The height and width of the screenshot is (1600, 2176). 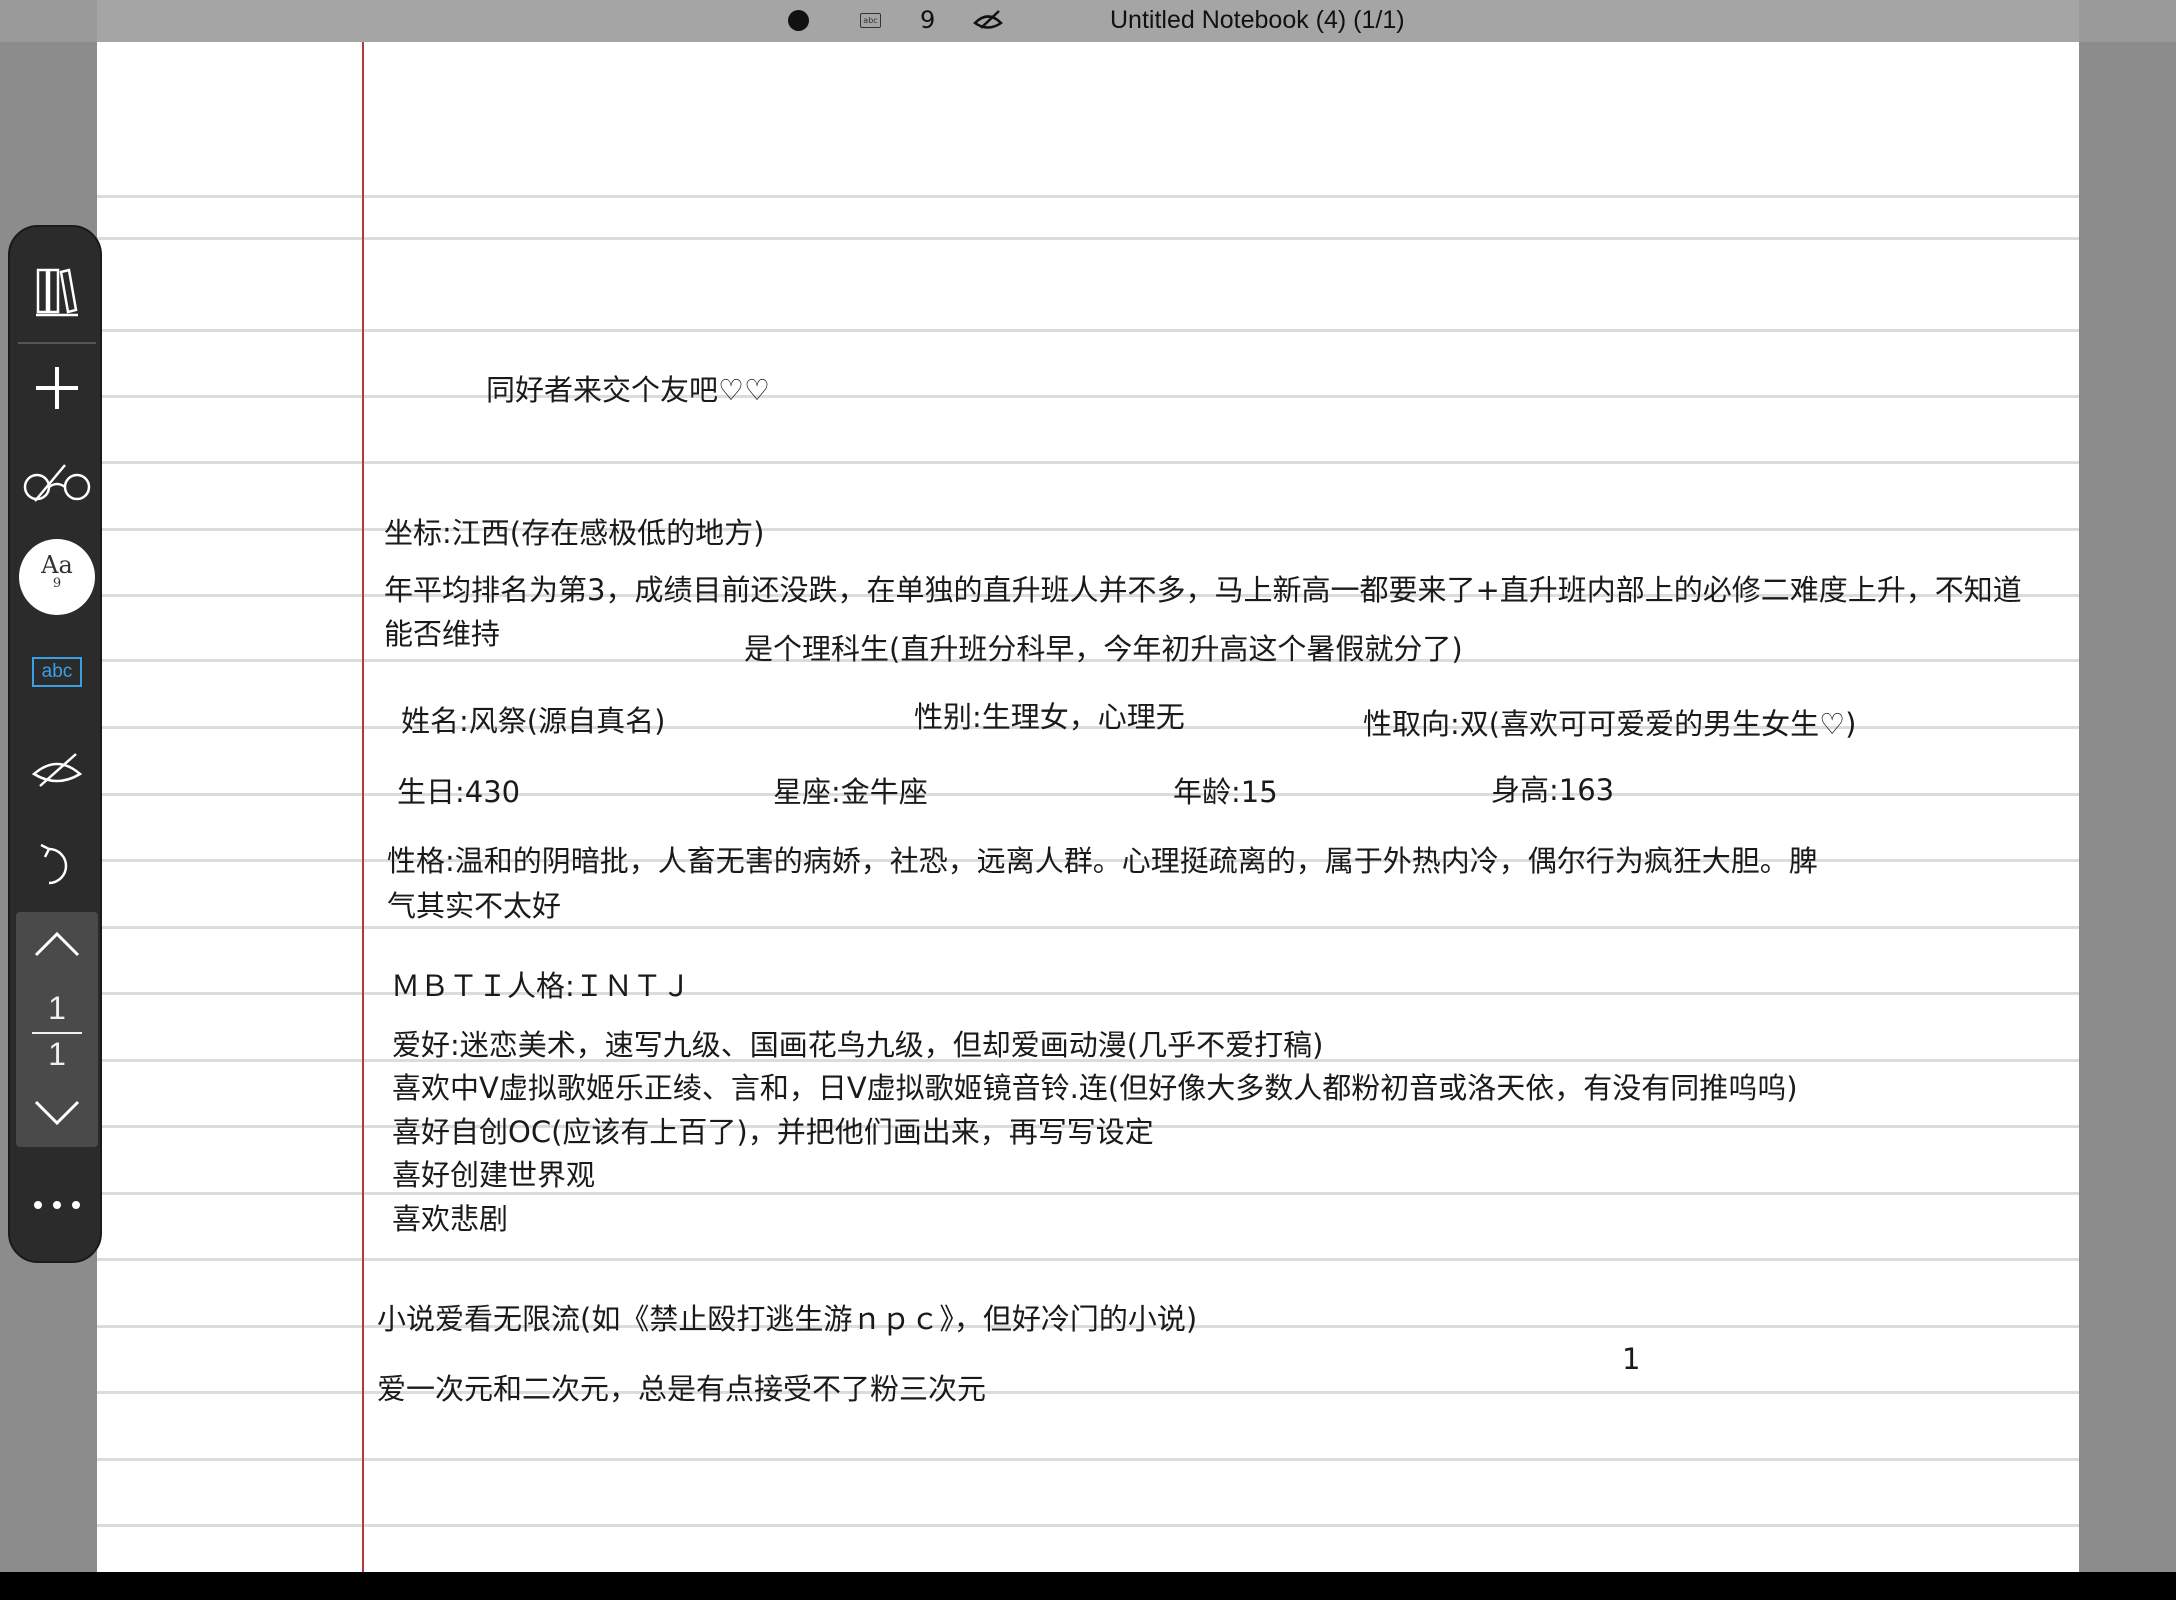 I want to click on page-up-icon, so click(x=57, y=944).